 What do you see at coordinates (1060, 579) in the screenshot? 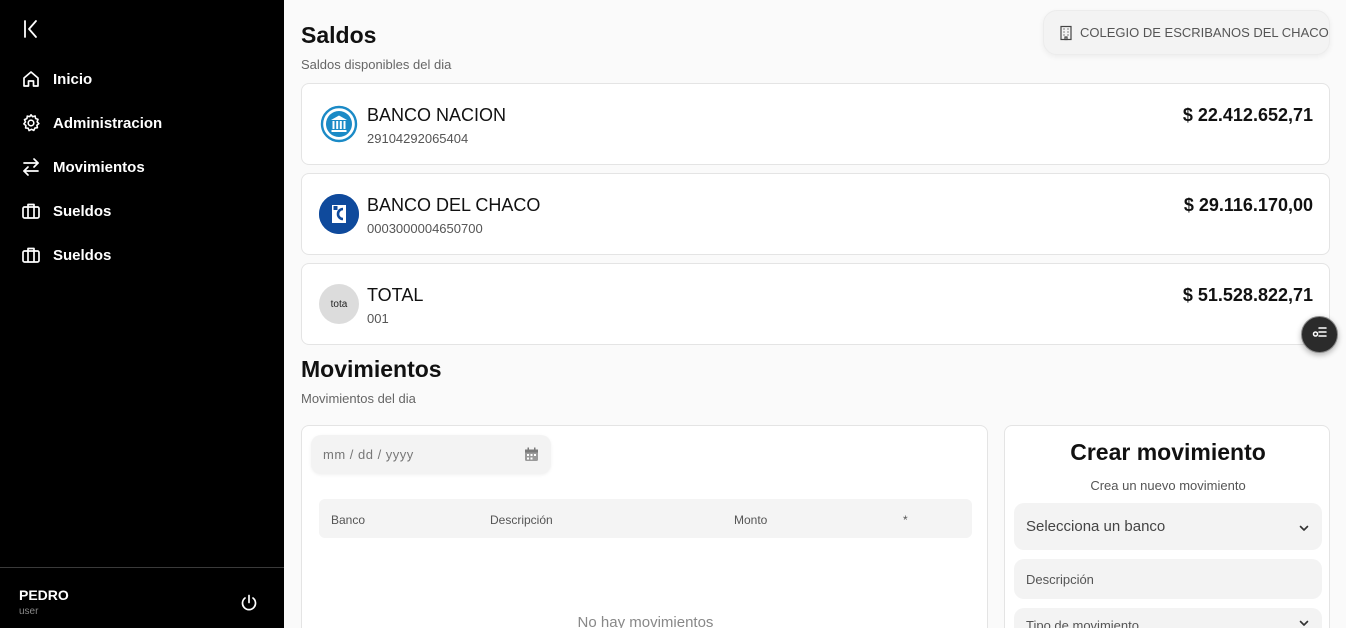
I see `description-placeholder: Descripción` at bounding box center [1060, 579].